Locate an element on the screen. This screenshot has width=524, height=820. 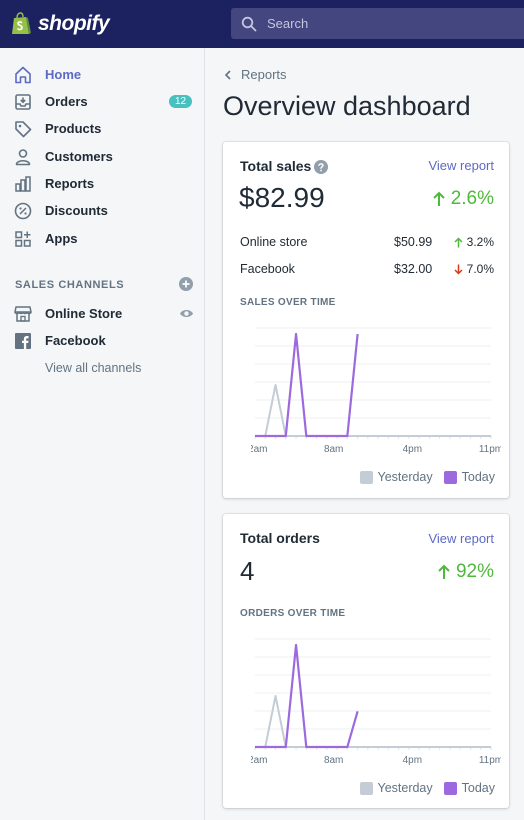
sidebar-item-orders: Orders 12 is located at coordinates (102, 101).